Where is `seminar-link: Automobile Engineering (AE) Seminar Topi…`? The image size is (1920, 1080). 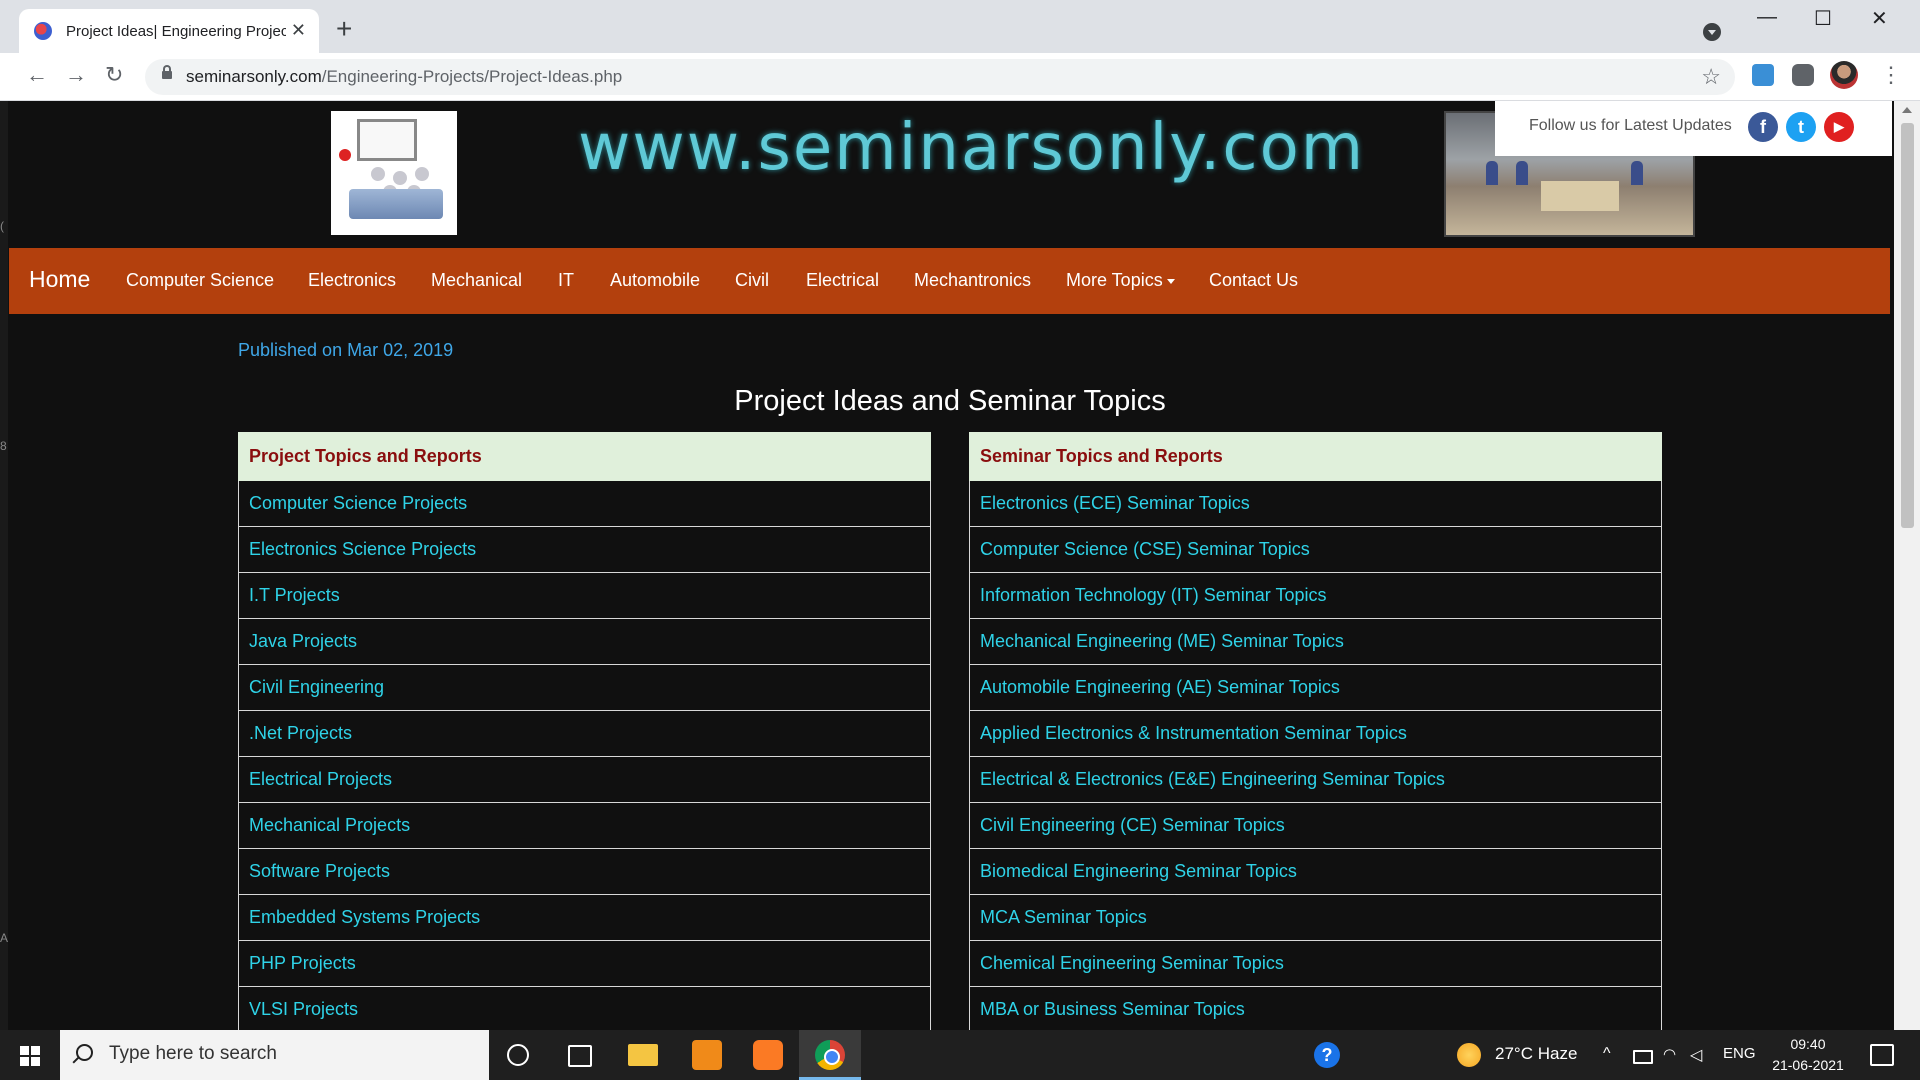
seminar-link: Automobile Engineering (AE) Seminar Topi… is located at coordinates (1315, 687).